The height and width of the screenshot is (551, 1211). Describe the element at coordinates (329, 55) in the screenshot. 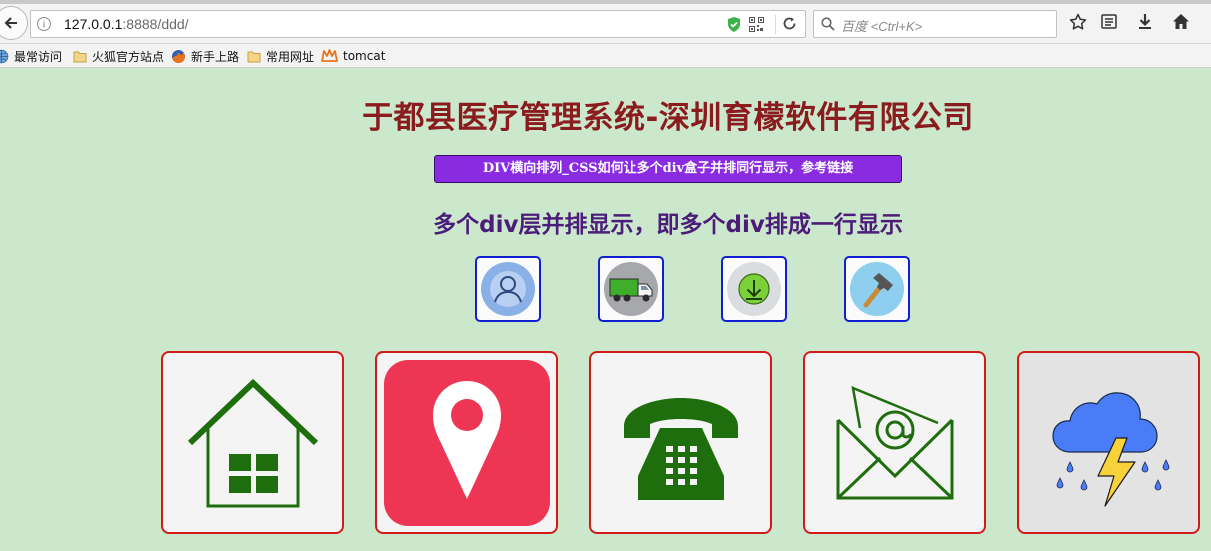

I see `tomcat-icon` at that location.